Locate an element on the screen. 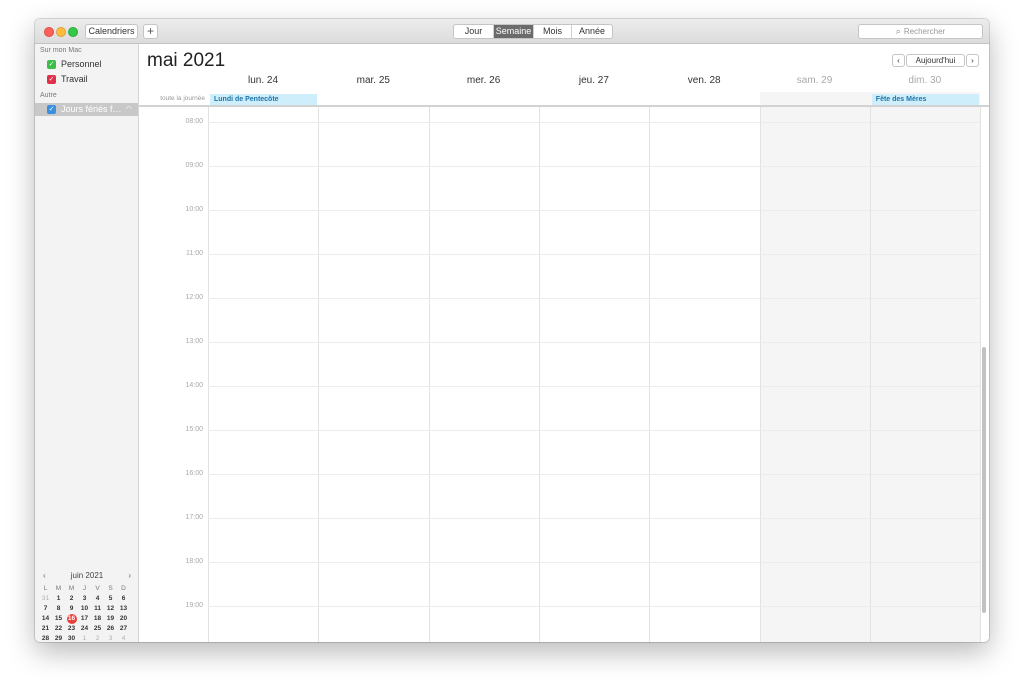  minimize-window-button is located at coordinates (61, 32).